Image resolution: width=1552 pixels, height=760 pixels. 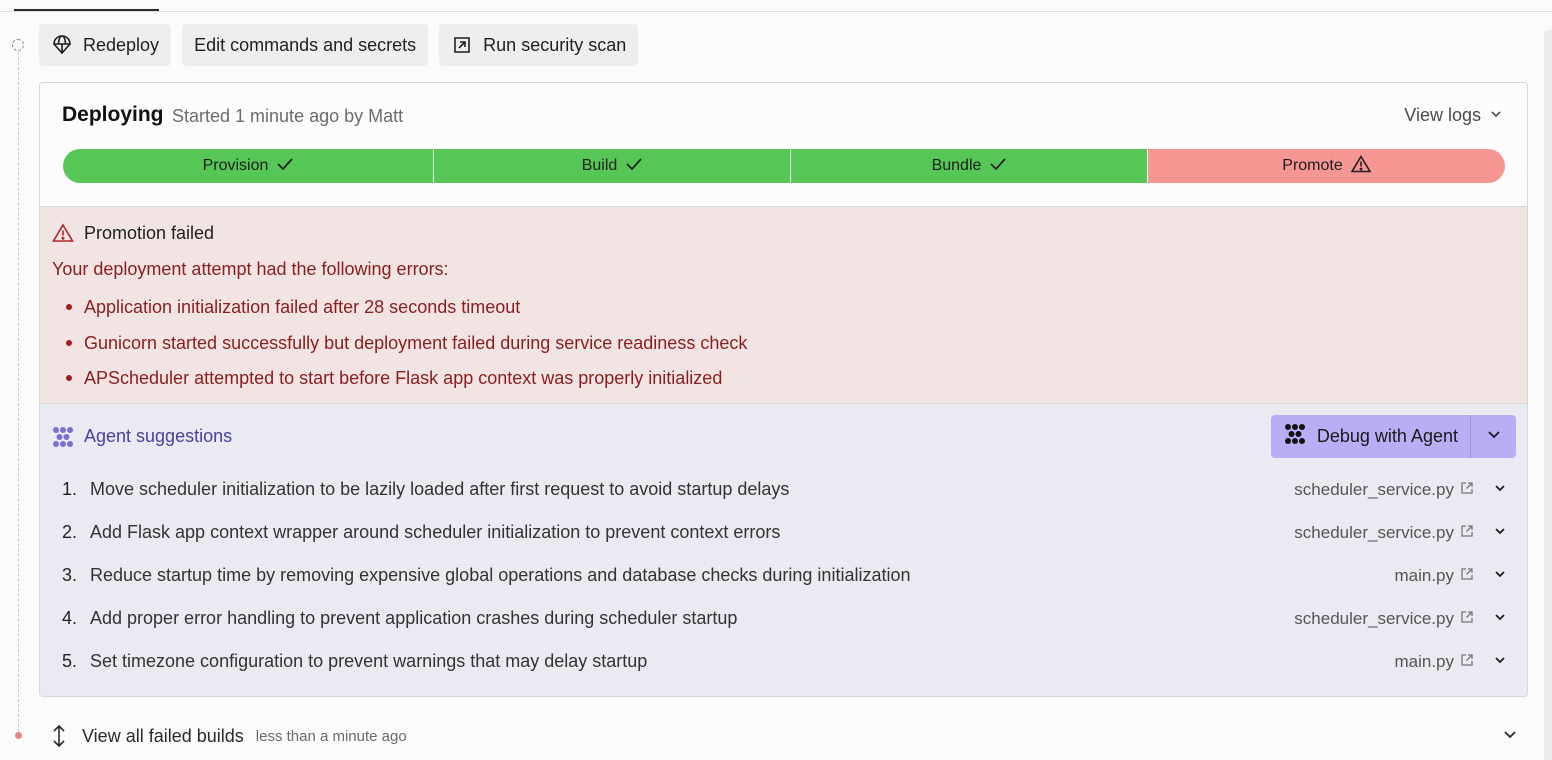 I want to click on error-title: Promotion failed, so click(x=149, y=233).